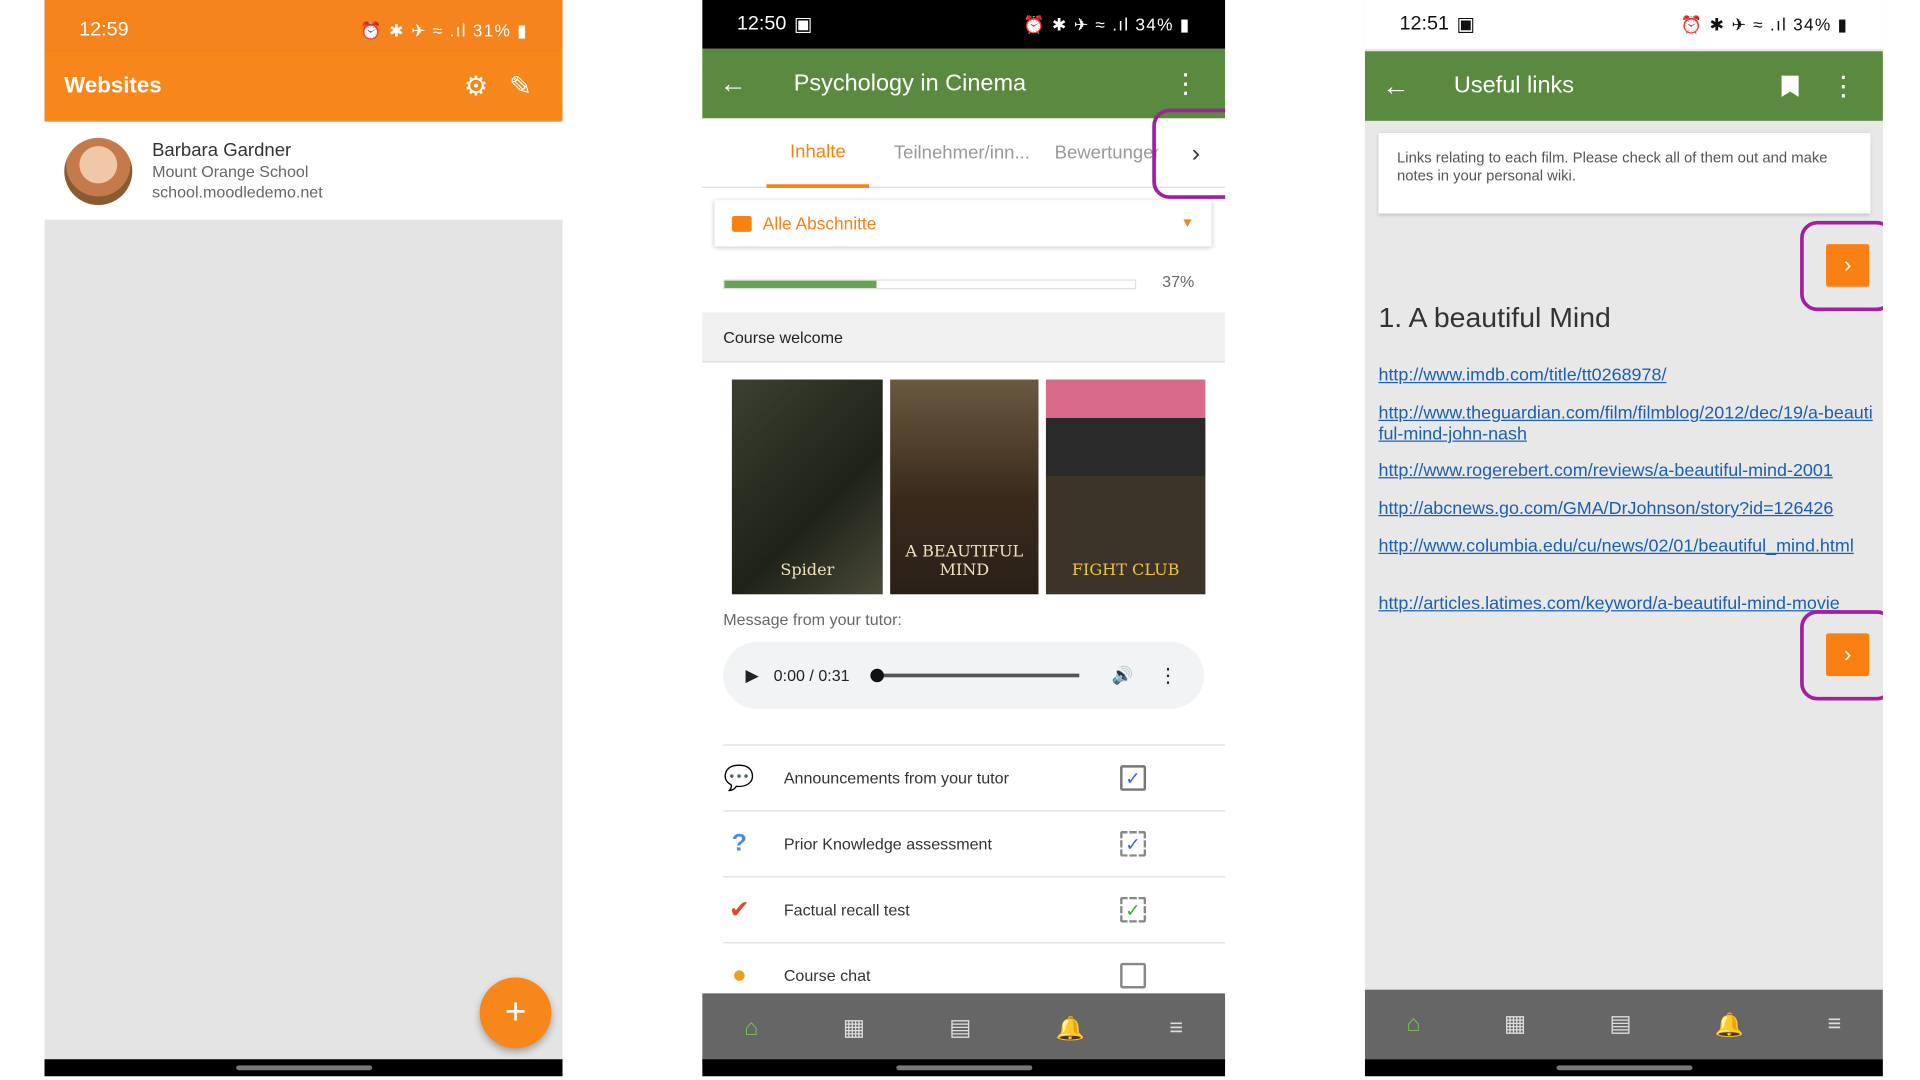 This screenshot has height=1080, width=1920. What do you see at coordinates (827, 975) in the screenshot?
I see `activity-label: Course chat` at bounding box center [827, 975].